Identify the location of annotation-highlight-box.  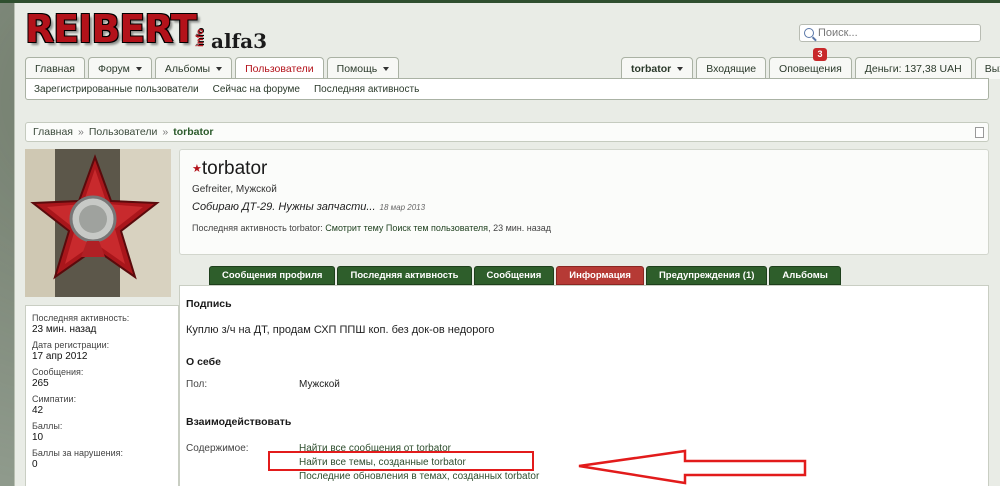
(401, 461).